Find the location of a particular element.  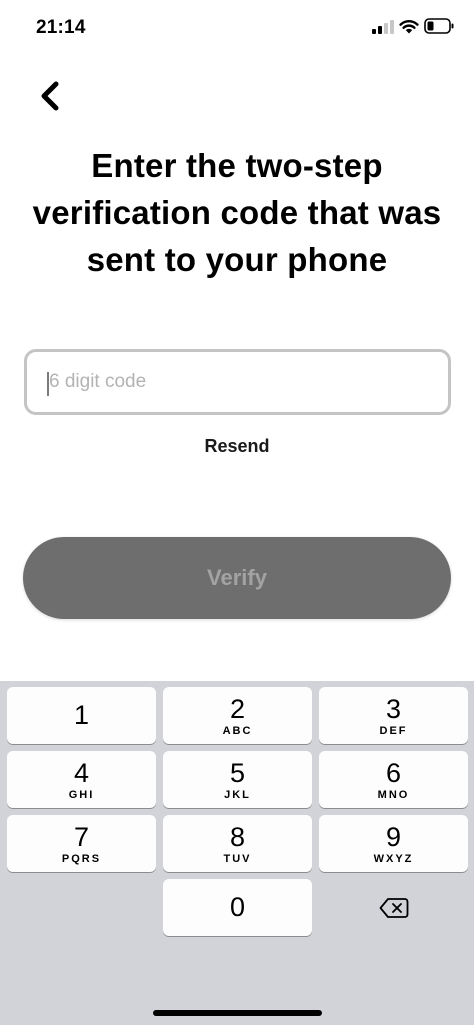

key-digit: 0 is located at coordinates (237, 907).